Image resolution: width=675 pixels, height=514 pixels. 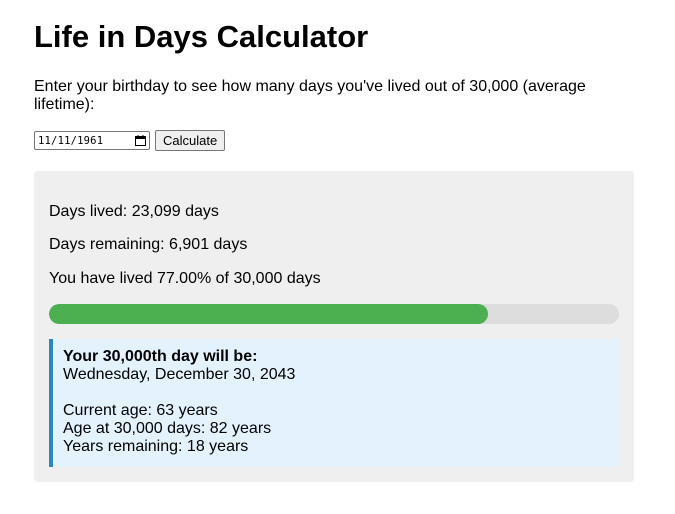 I want to click on days-remaining-text: Days remaining: 6,901 days, so click(x=148, y=244).